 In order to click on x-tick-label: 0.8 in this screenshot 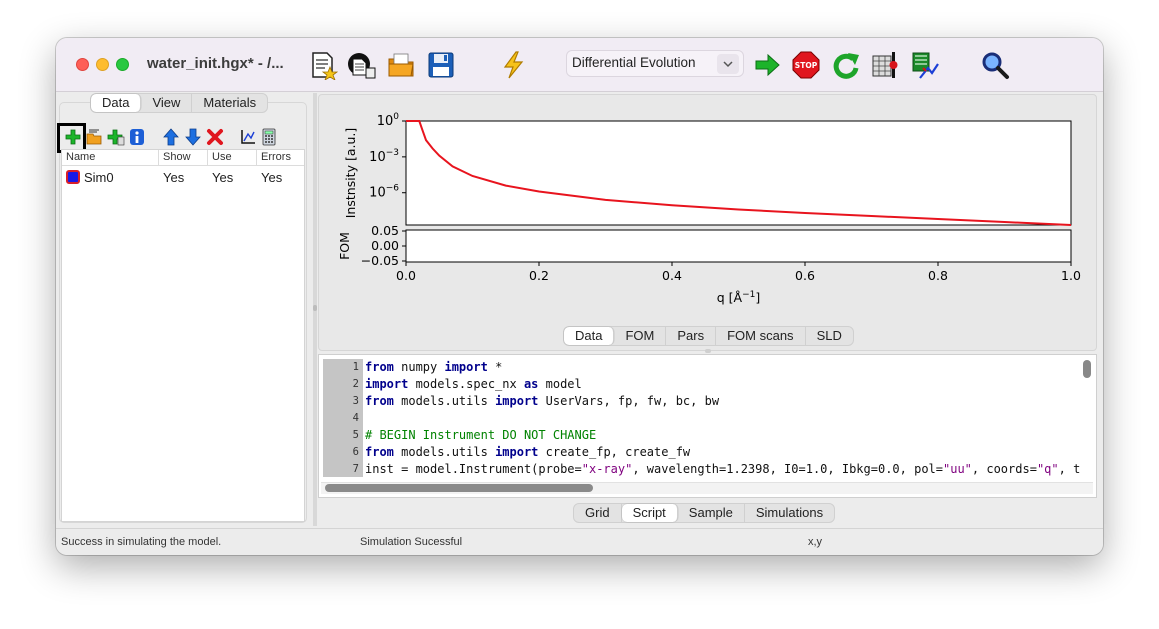, I will do `click(938, 275)`.